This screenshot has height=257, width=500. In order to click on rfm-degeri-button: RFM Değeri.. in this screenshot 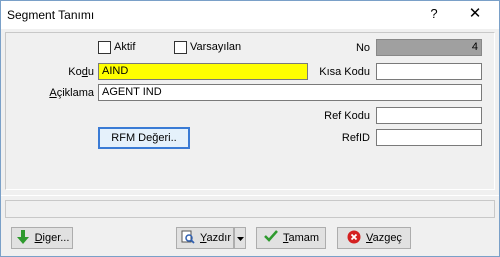, I will do `click(144, 138)`.